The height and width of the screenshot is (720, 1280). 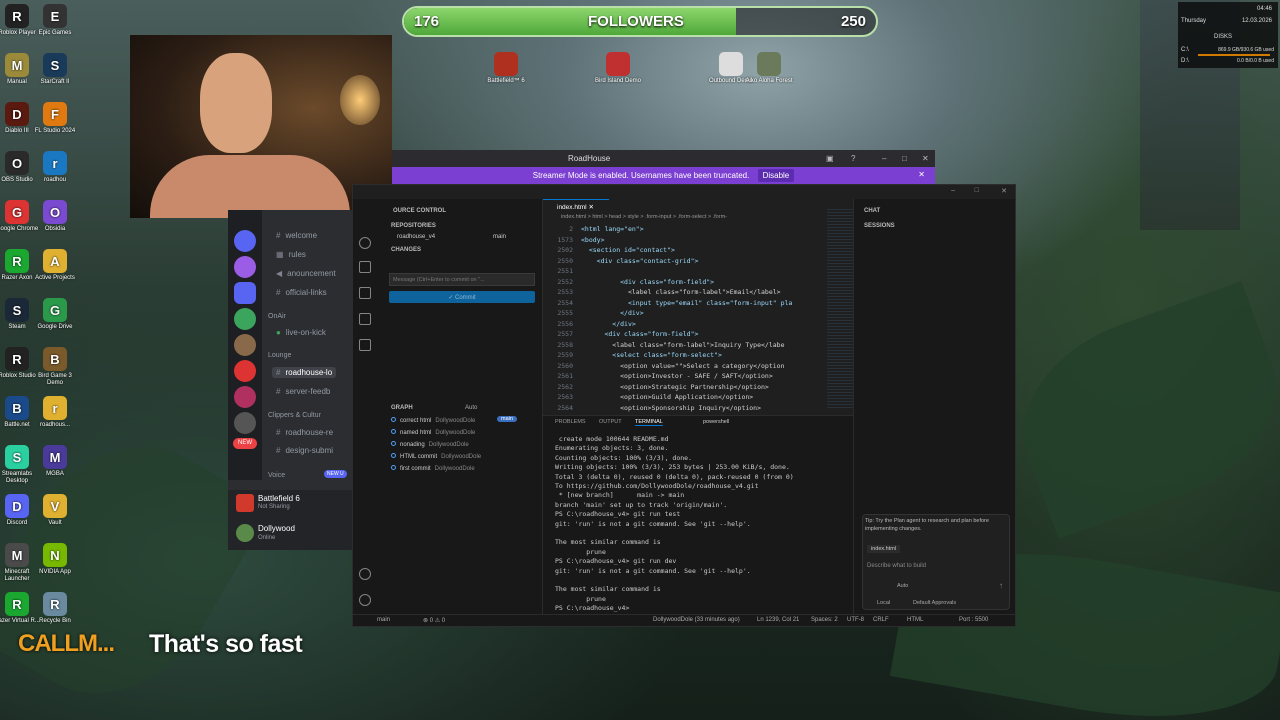 I want to click on channel-official-links: # official-links, so click(x=301, y=292).